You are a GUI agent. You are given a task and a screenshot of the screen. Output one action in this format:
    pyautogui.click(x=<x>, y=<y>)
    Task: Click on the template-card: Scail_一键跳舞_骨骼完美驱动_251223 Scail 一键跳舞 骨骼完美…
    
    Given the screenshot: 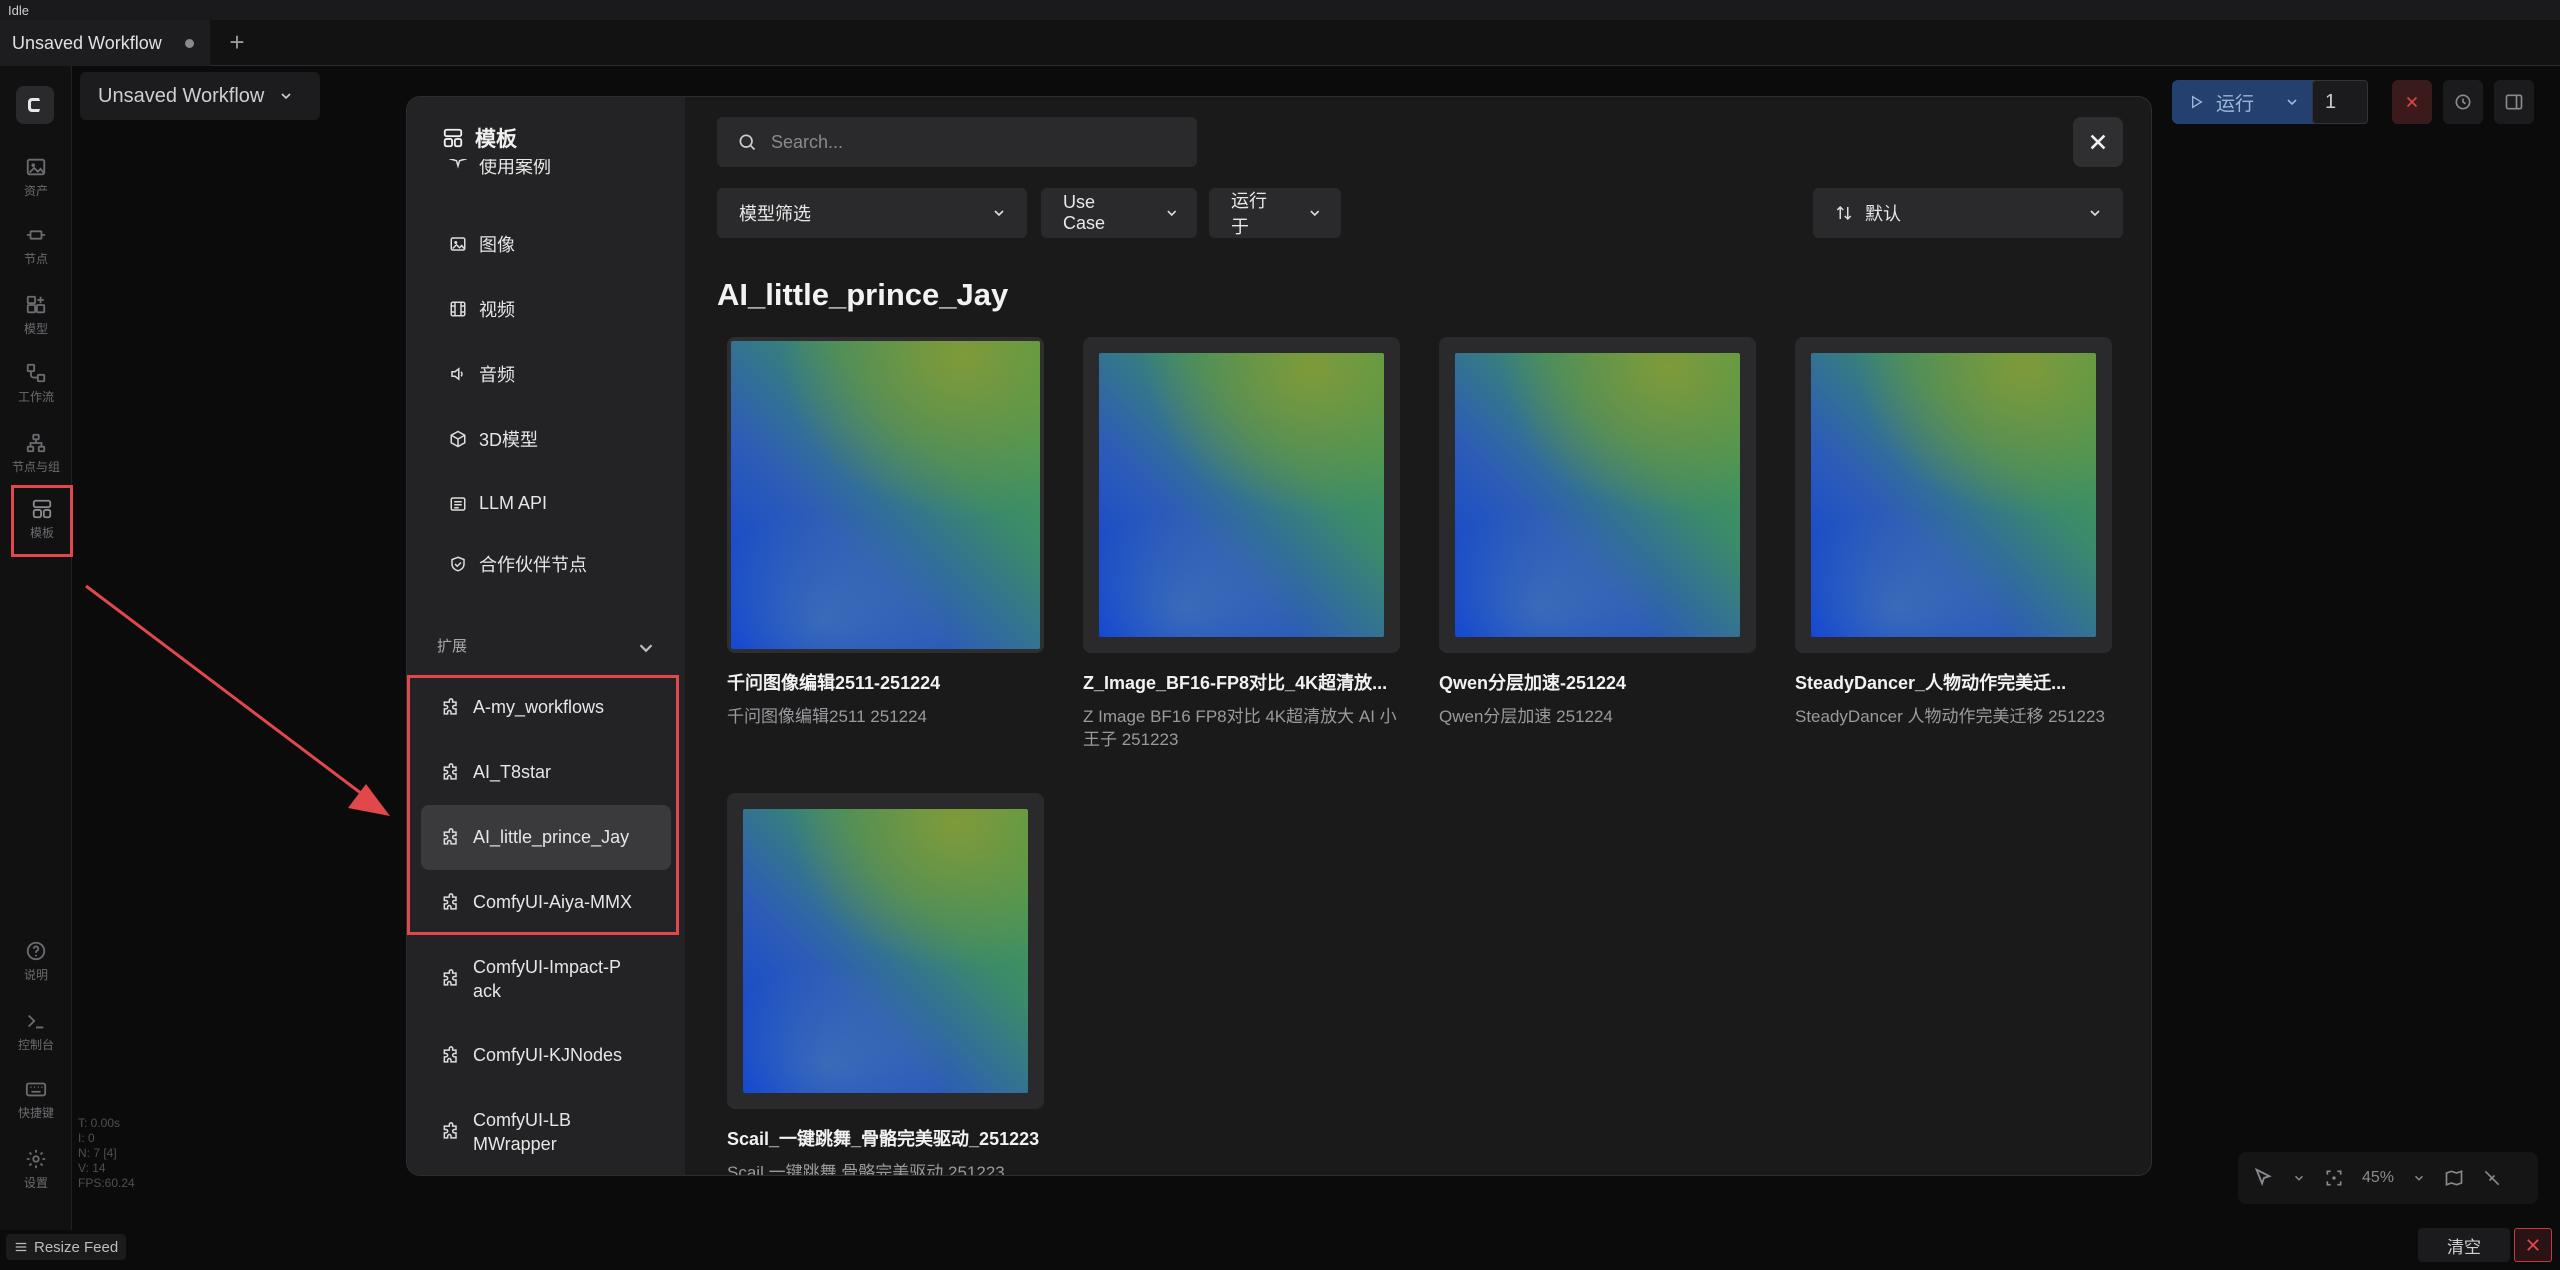 What is the action you would take?
    pyautogui.click(x=889, y=984)
    